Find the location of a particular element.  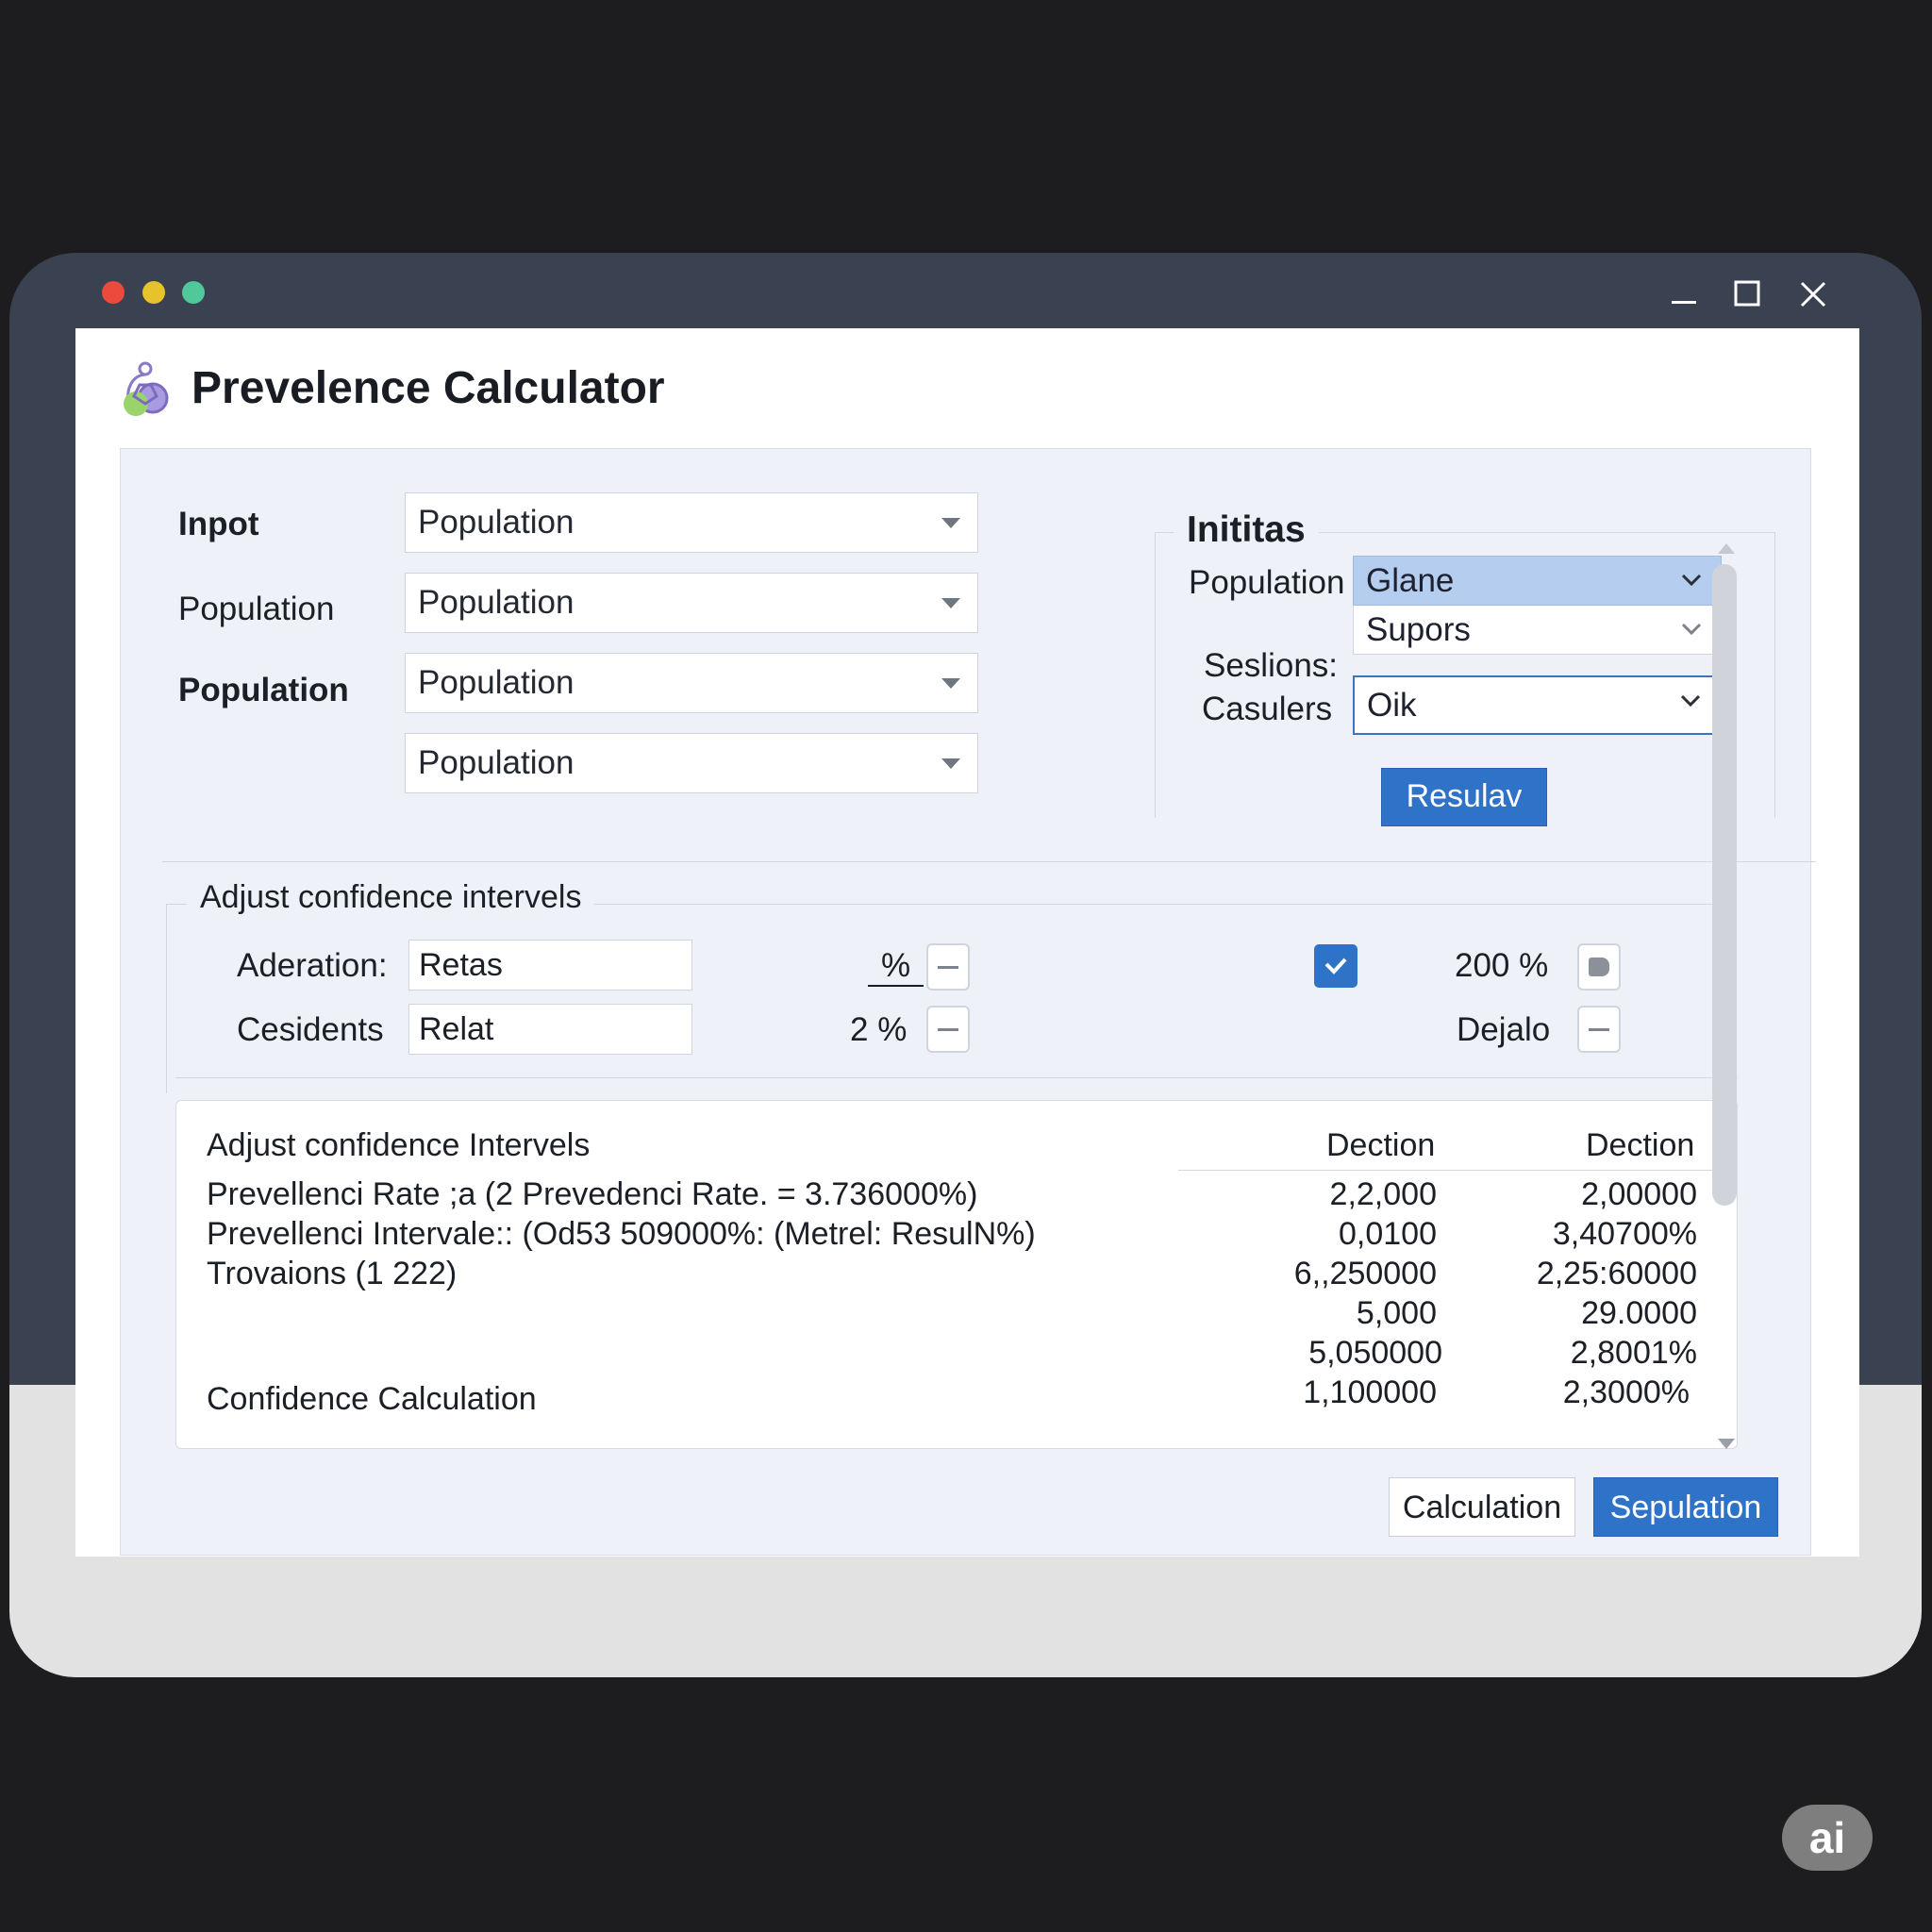

sessions-dropdown: Oik is located at coordinates (1537, 705).